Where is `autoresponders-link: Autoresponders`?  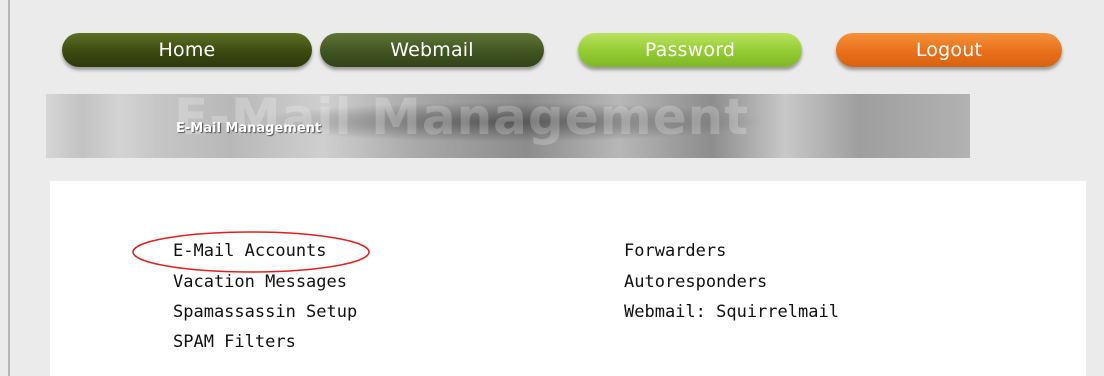
autoresponders-link: Autoresponders is located at coordinates (695, 282).